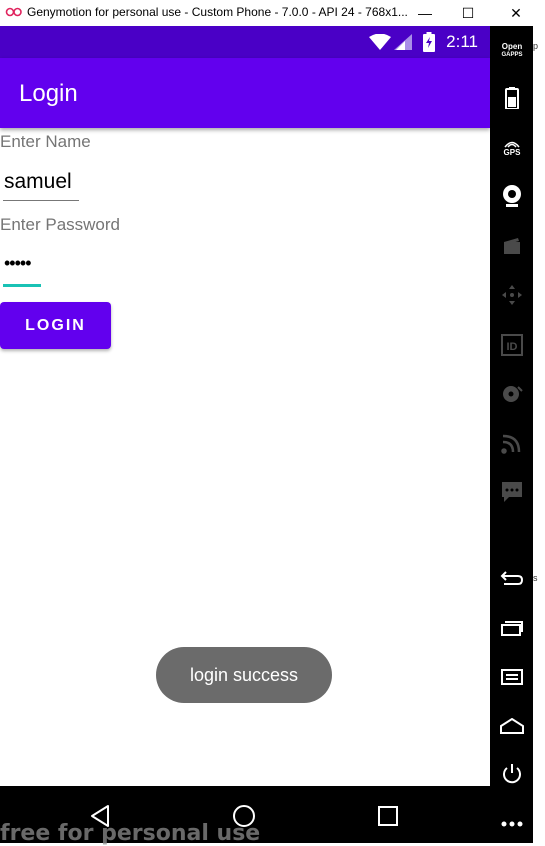  What do you see at coordinates (425, 13) in the screenshot?
I see `minimize-button: —` at bounding box center [425, 13].